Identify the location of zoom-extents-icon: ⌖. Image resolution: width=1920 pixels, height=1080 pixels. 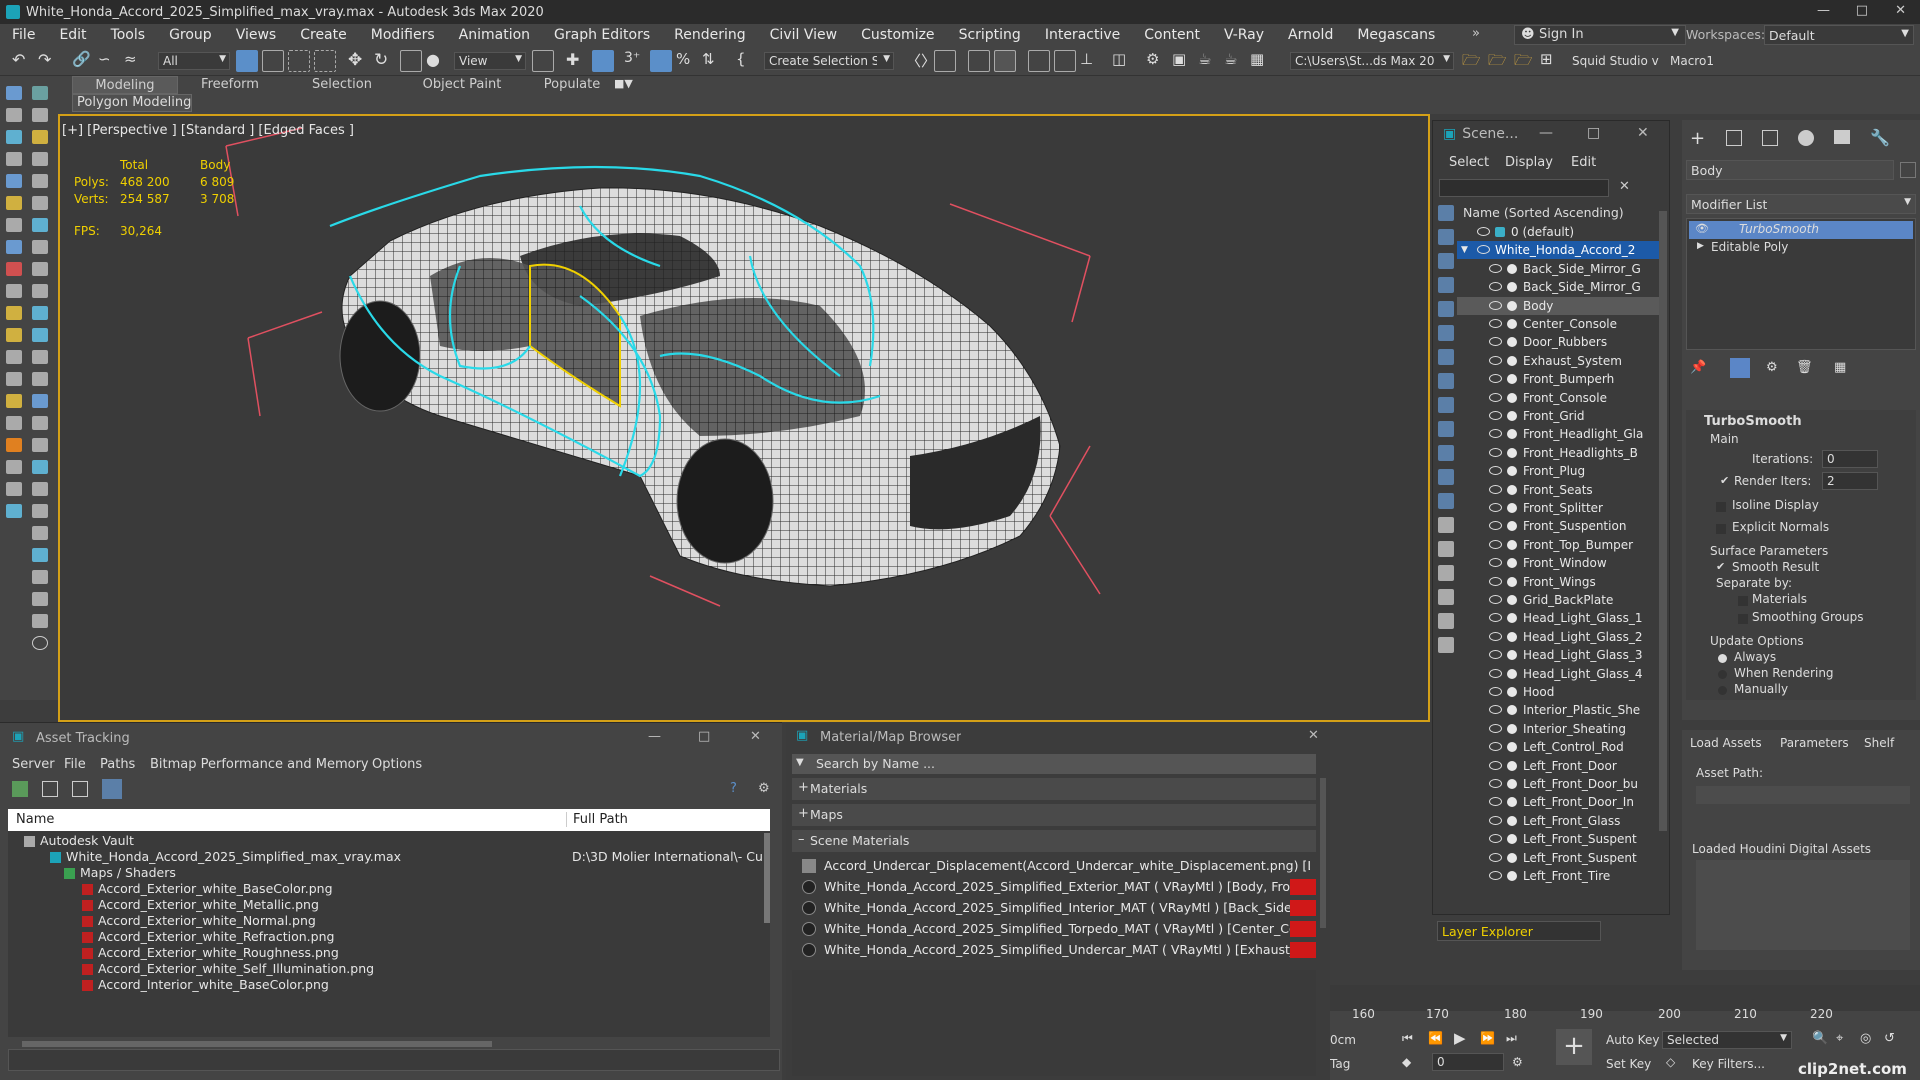
(1839, 1038).